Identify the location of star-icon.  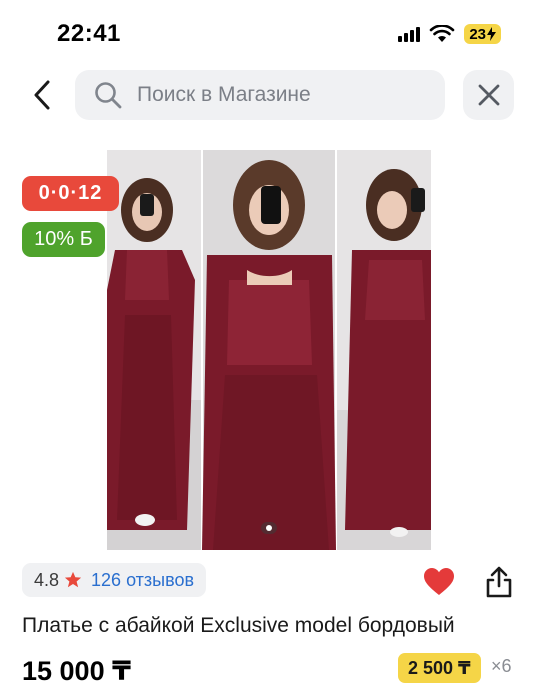
(73, 579).